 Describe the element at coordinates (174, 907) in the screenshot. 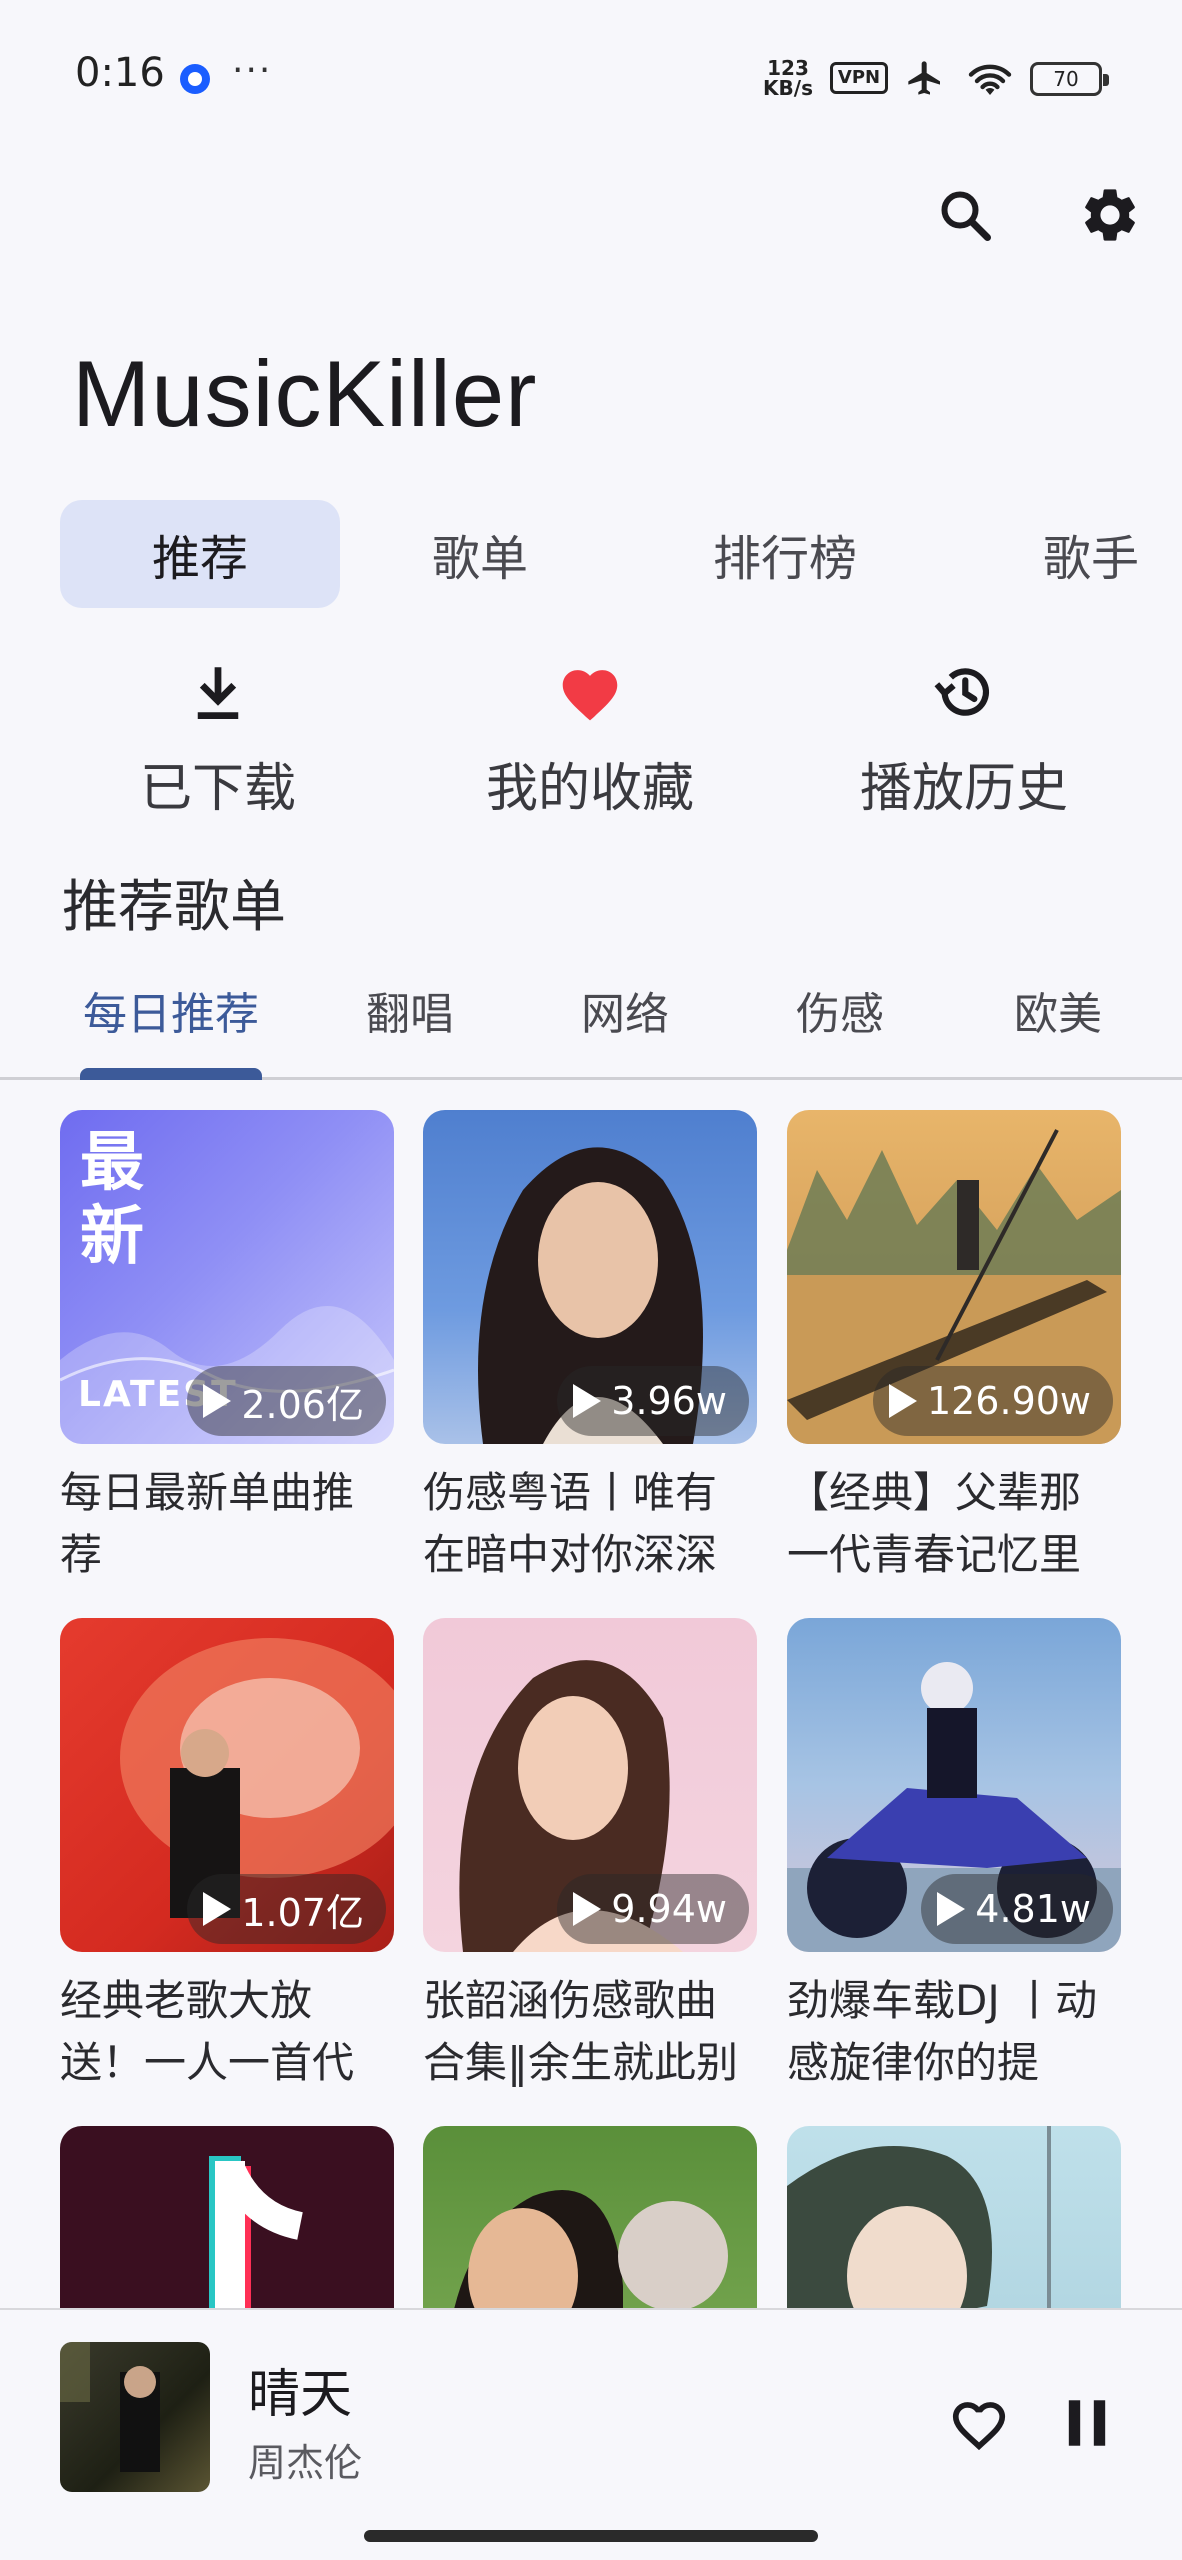

I see `section-title: 推荐歌单` at that location.